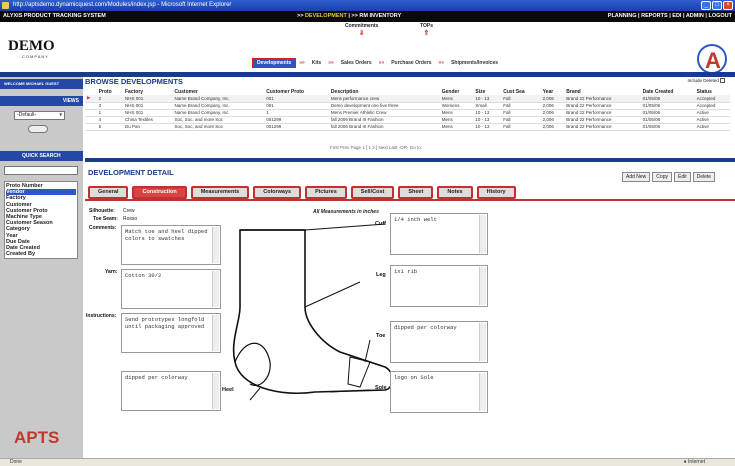  I want to click on table-cell: NHS 001, so click(147, 106).